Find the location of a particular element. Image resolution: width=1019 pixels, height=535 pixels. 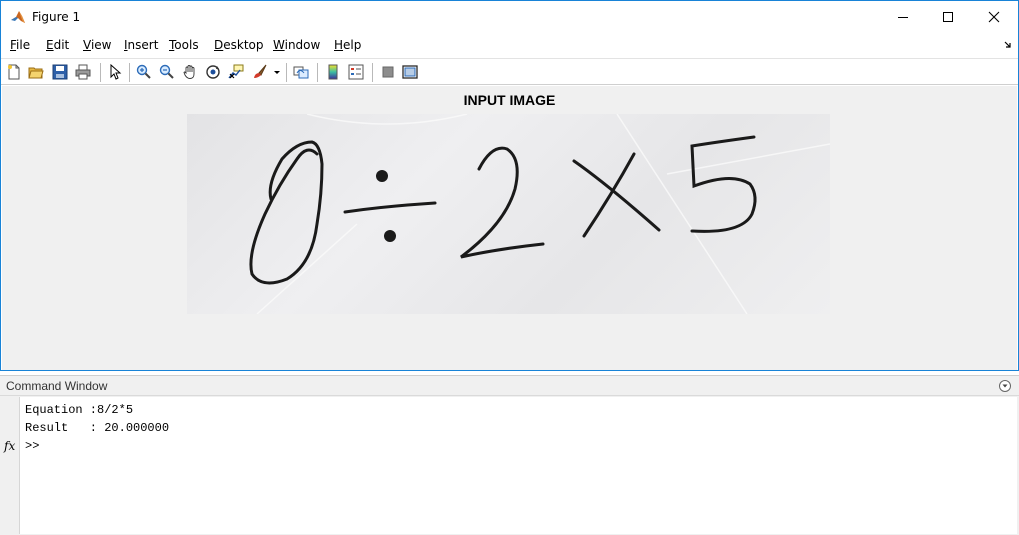

menu-insert: Insert is located at coordinates (141, 45).